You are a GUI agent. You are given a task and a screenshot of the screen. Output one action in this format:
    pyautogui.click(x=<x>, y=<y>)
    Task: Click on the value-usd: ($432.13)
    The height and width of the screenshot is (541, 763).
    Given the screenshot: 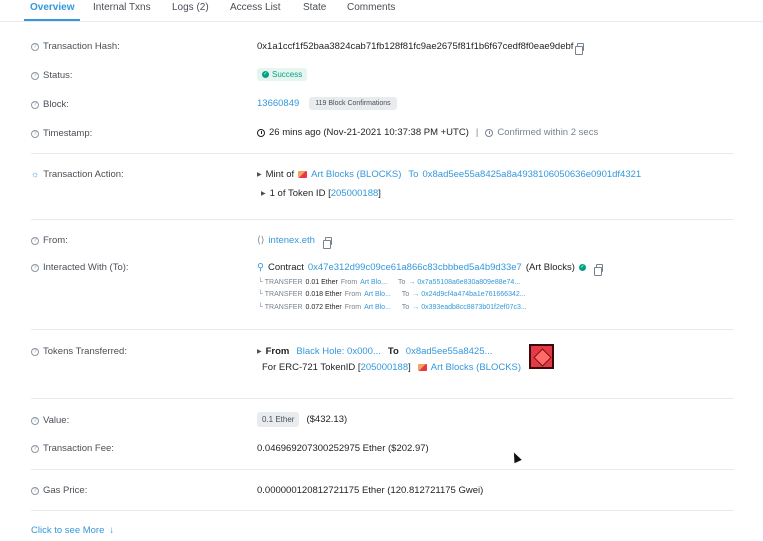 What is the action you would take?
    pyautogui.click(x=327, y=419)
    